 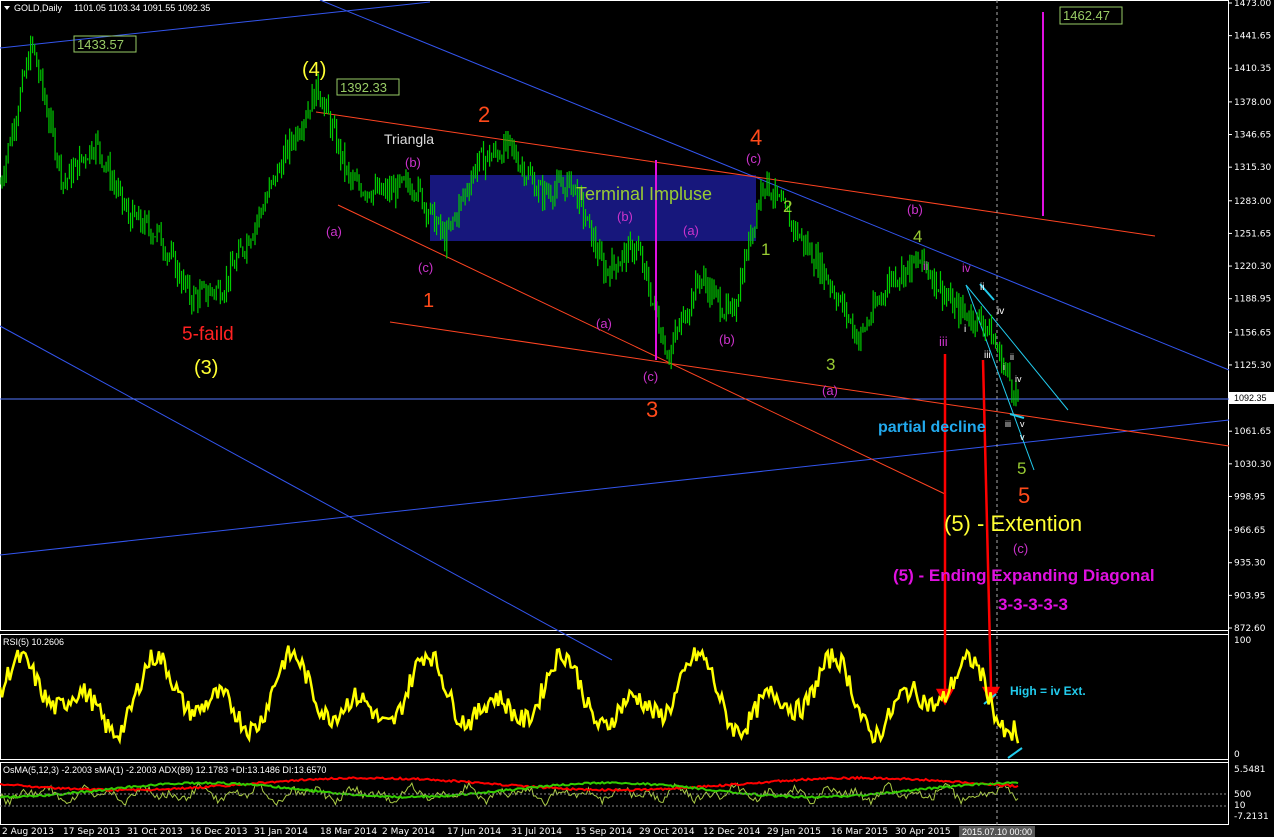 I want to click on wave-c-3: (c), so click(x=753, y=158).